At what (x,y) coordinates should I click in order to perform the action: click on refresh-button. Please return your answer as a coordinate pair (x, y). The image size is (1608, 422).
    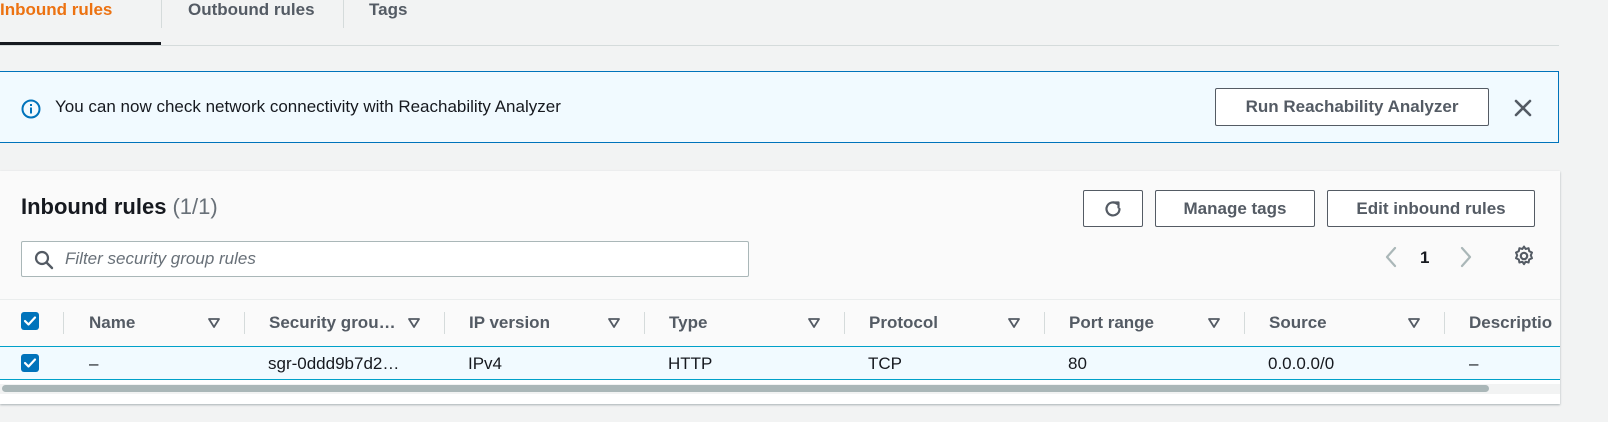
    Looking at the image, I should click on (1113, 208).